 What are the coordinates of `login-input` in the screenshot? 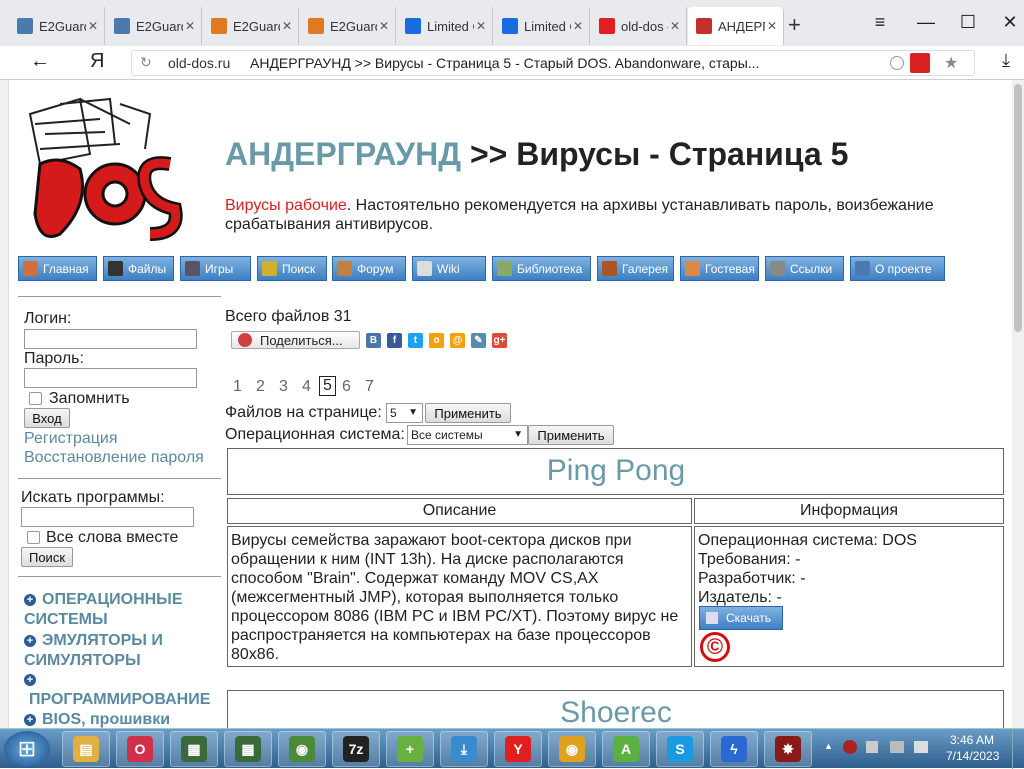 It's located at (110, 339).